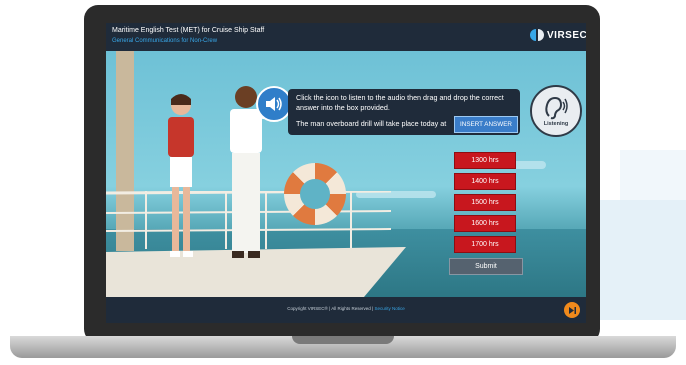 The width and height of the screenshot is (686, 365). Describe the element at coordinates (485, 223) in the screenshot. I see `answer-option: 1600 hrs` at that location.